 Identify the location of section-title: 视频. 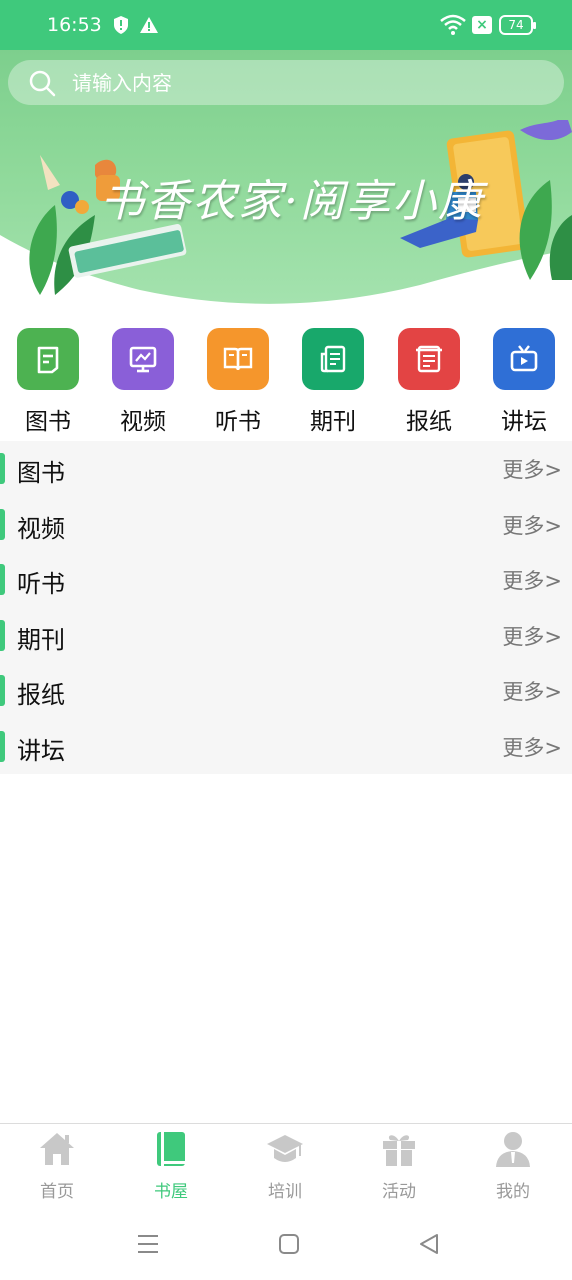
(41, 528).